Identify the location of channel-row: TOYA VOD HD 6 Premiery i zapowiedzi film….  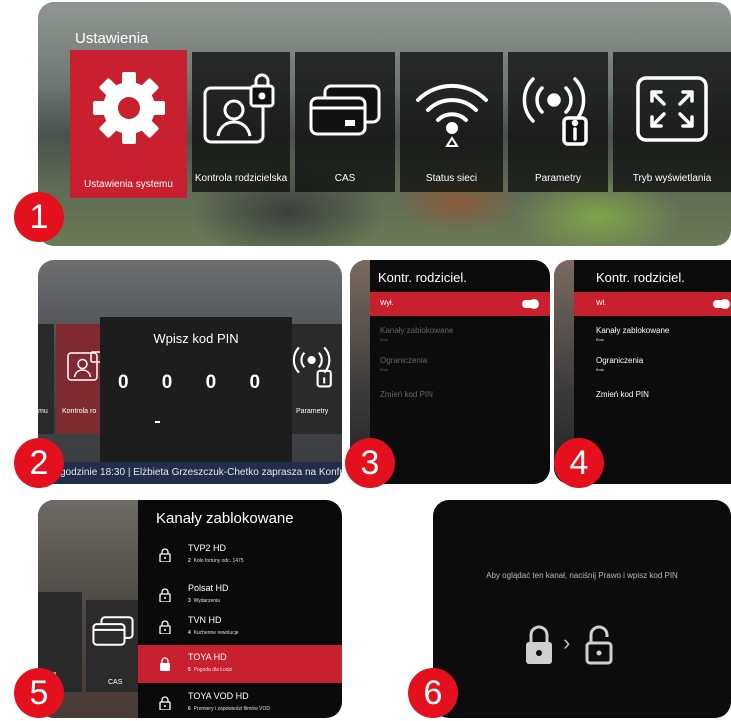
(240, 701).